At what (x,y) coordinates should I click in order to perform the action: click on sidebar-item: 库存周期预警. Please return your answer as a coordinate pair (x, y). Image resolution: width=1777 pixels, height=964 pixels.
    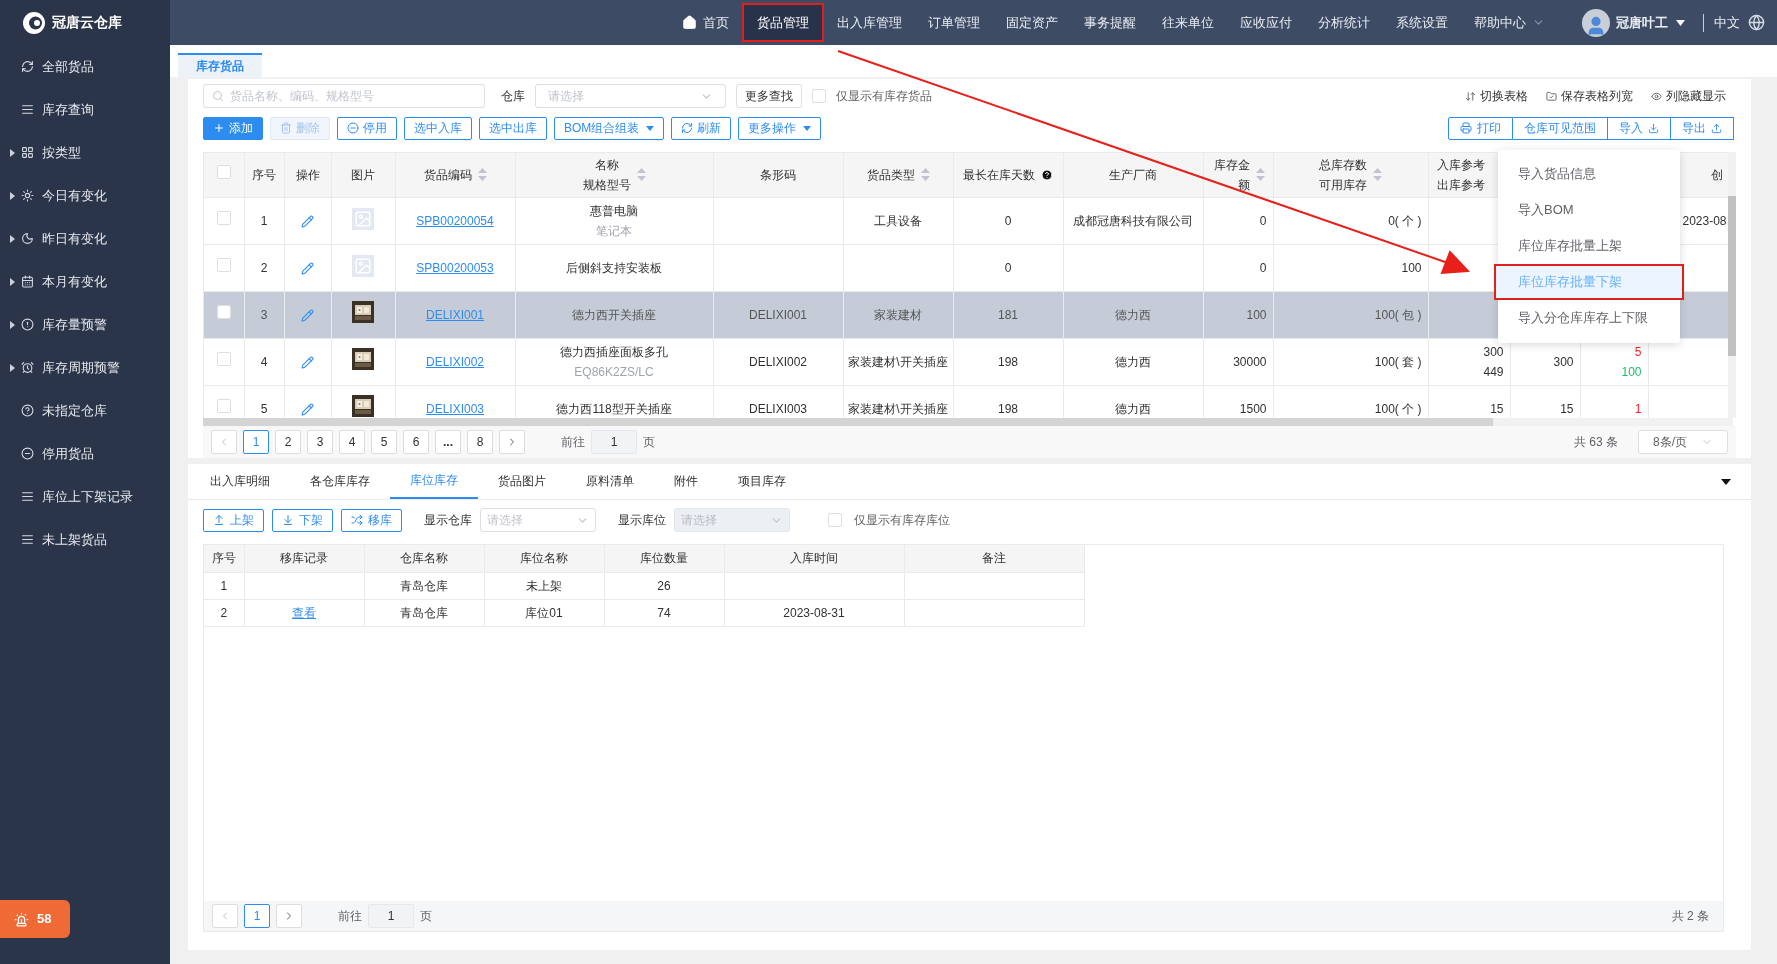
    Looking at the image, I should click on (85, 367).